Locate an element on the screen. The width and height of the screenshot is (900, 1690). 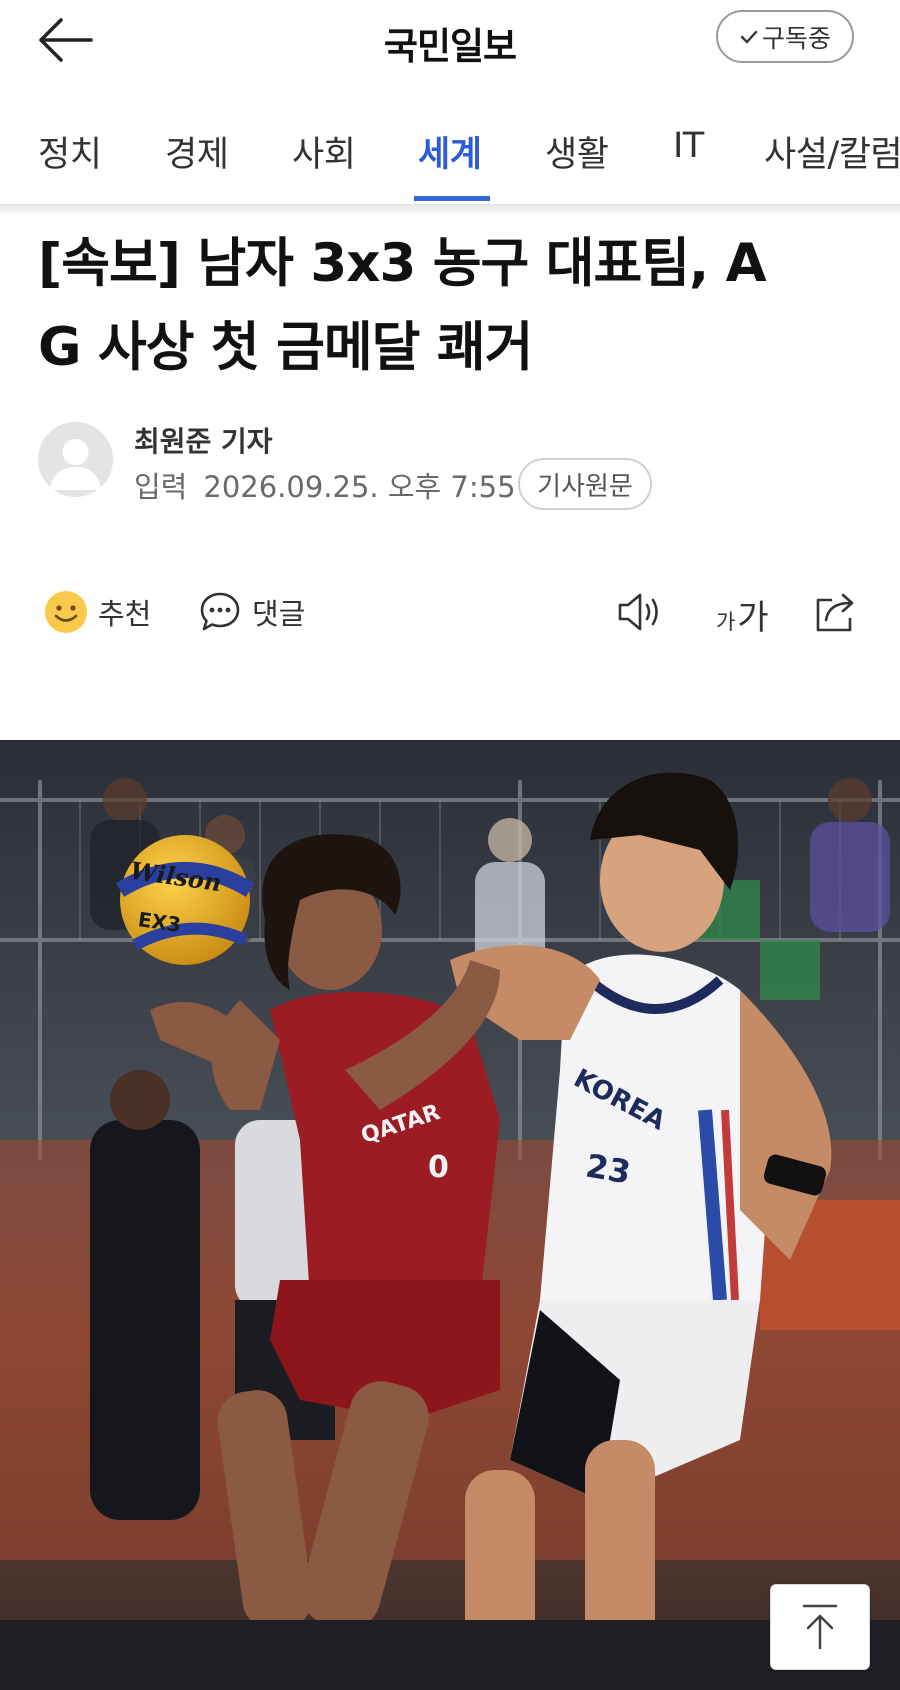
arrow-up-icon is located at coordinates (820, 1627).